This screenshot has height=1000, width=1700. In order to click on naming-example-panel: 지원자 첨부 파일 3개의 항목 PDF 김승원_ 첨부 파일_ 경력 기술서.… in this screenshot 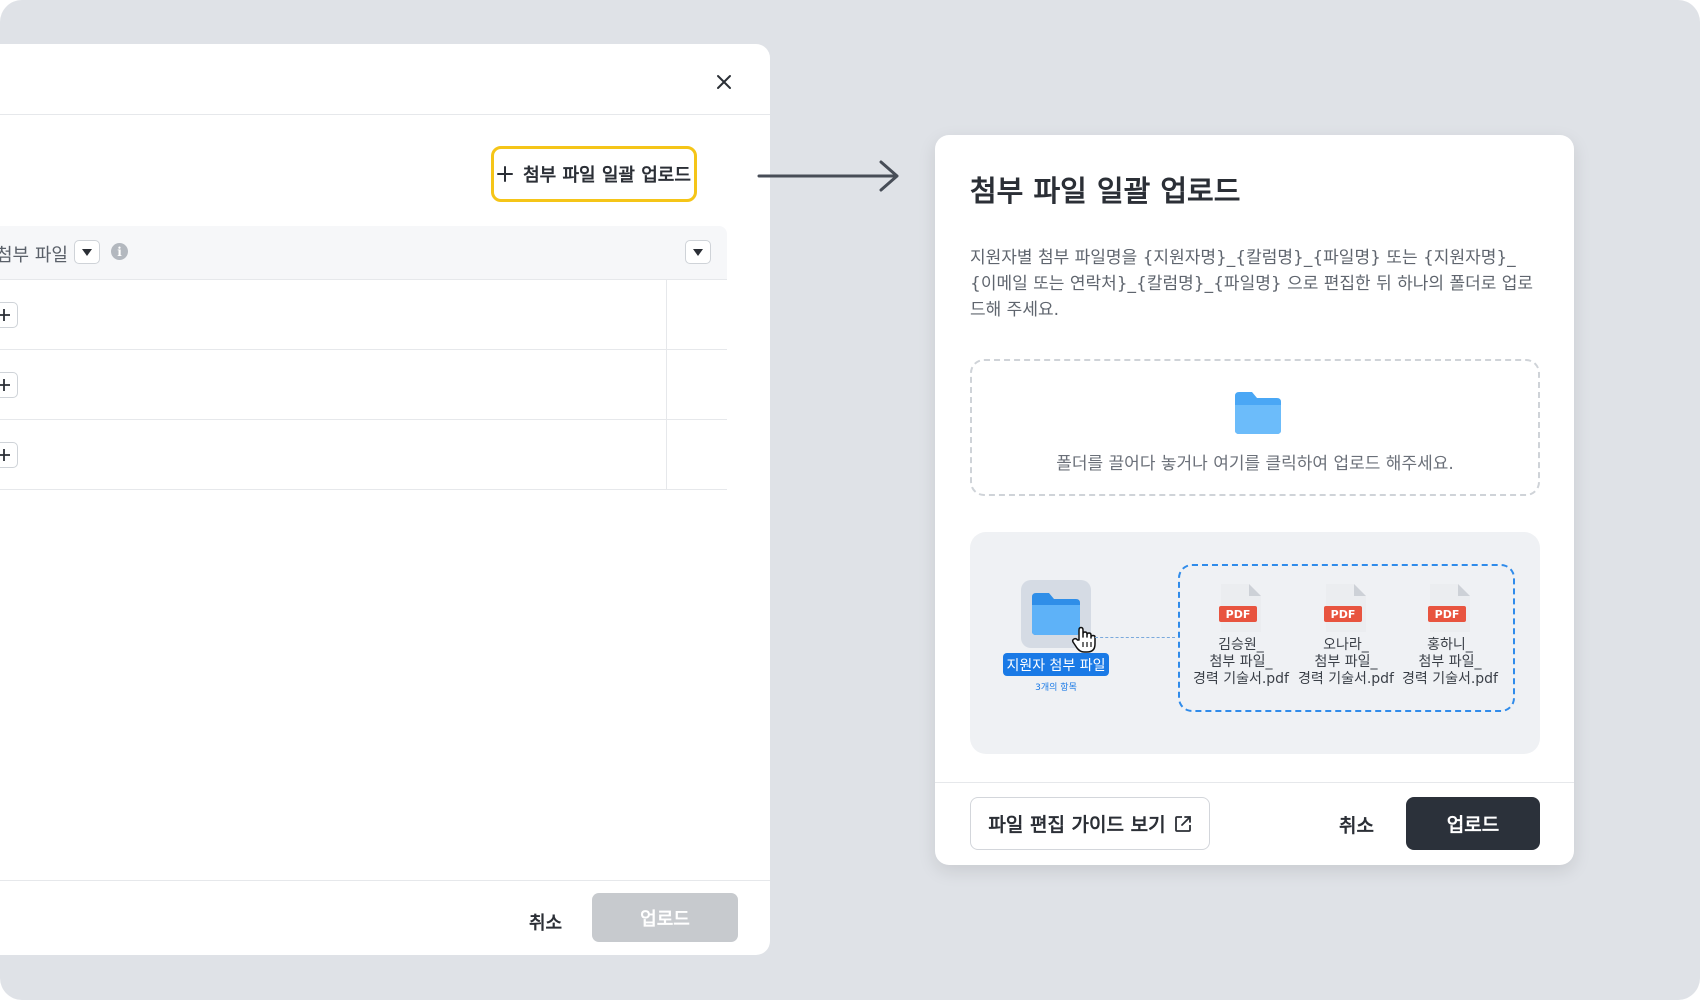, I will do `click(1255, 643)`.